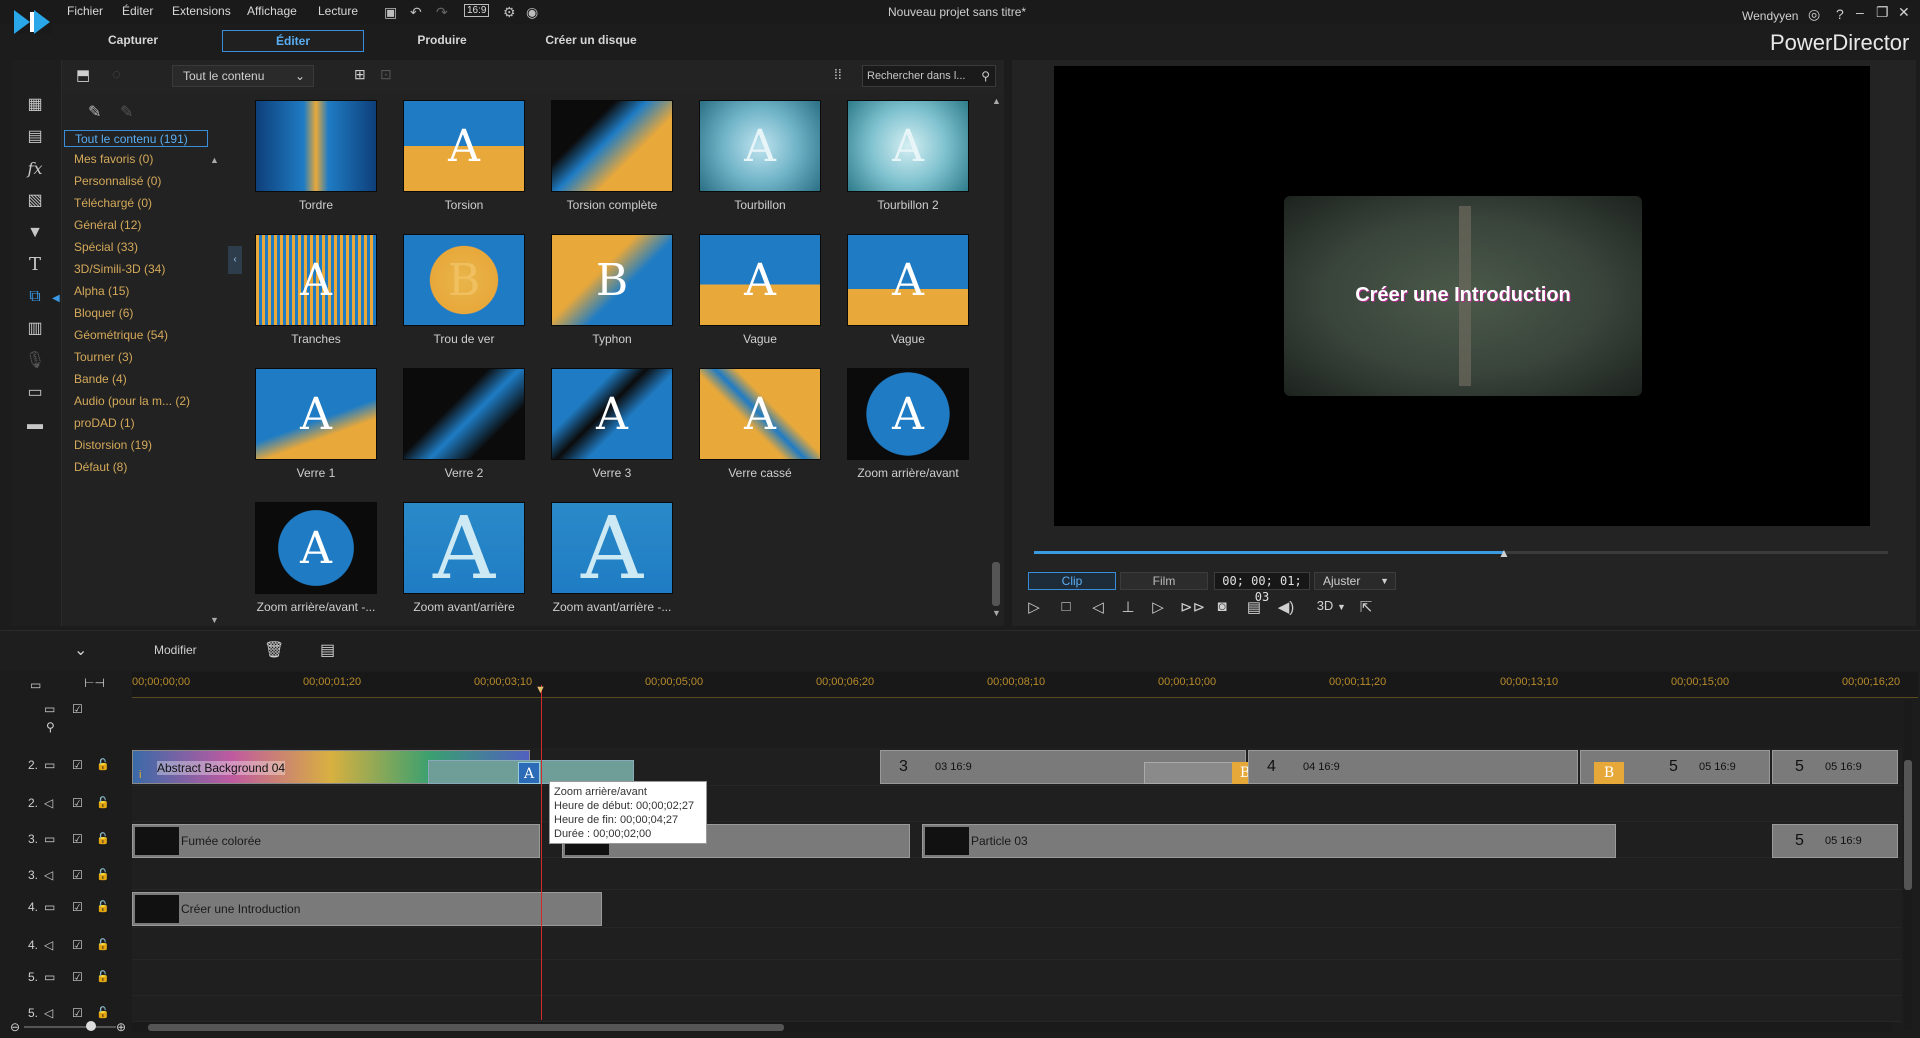 This screenshot has height=1038, width=1920. What do you see at coordinates (1072, 581) in the screenshot?
I see `clip-mode-tab: Clip` at bounding box center [1072, 581].